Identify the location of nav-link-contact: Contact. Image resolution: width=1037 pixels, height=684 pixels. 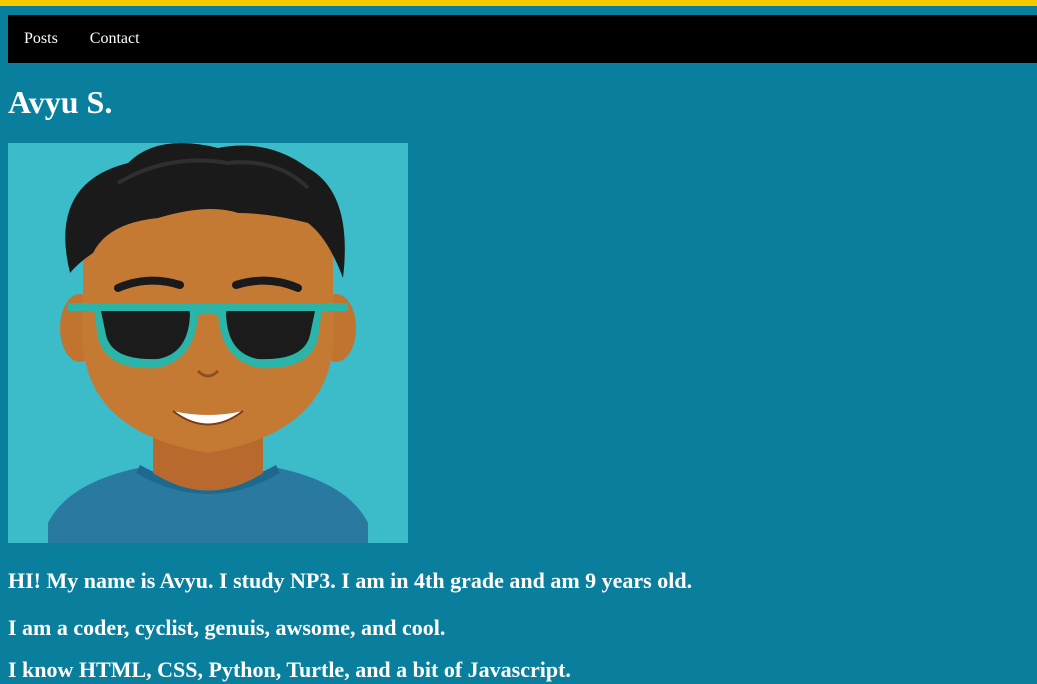
(115, 39).